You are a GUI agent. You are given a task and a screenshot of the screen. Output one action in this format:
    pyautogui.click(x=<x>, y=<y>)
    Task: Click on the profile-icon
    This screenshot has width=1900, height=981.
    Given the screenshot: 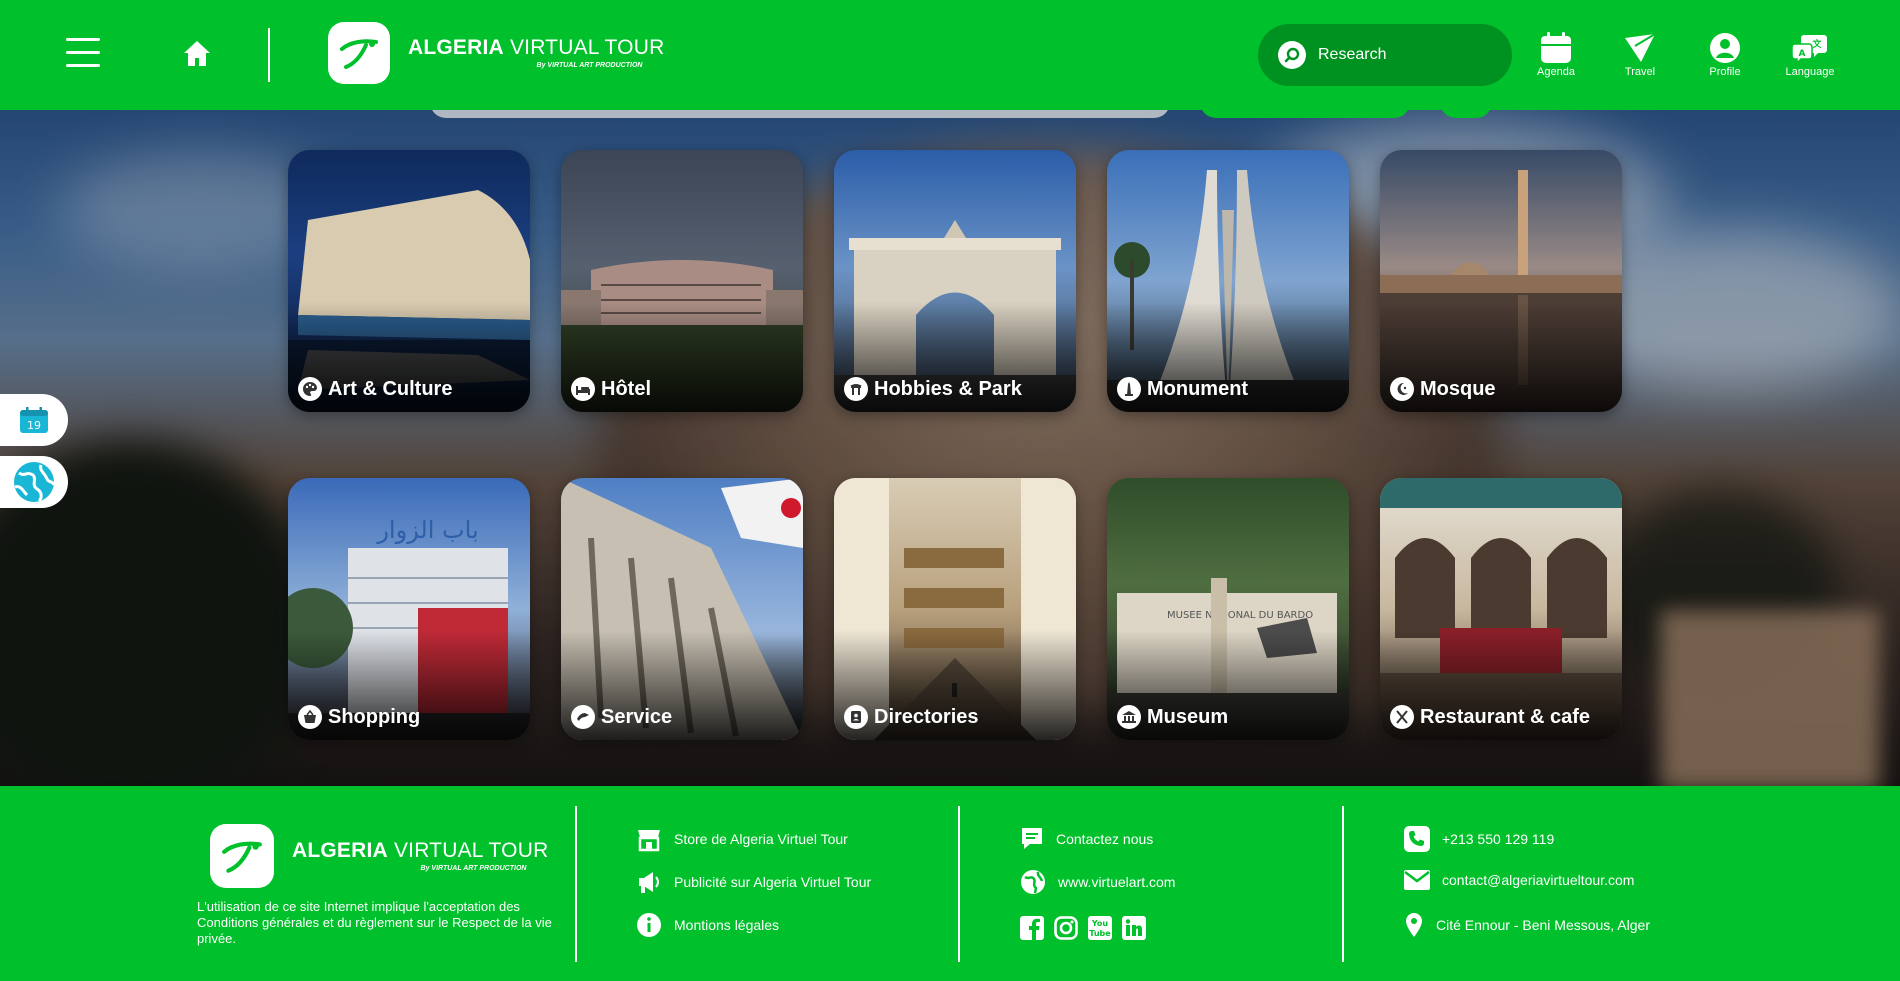 What is the action you would take?
    pyautogui.click(x=1725, y=48)
    